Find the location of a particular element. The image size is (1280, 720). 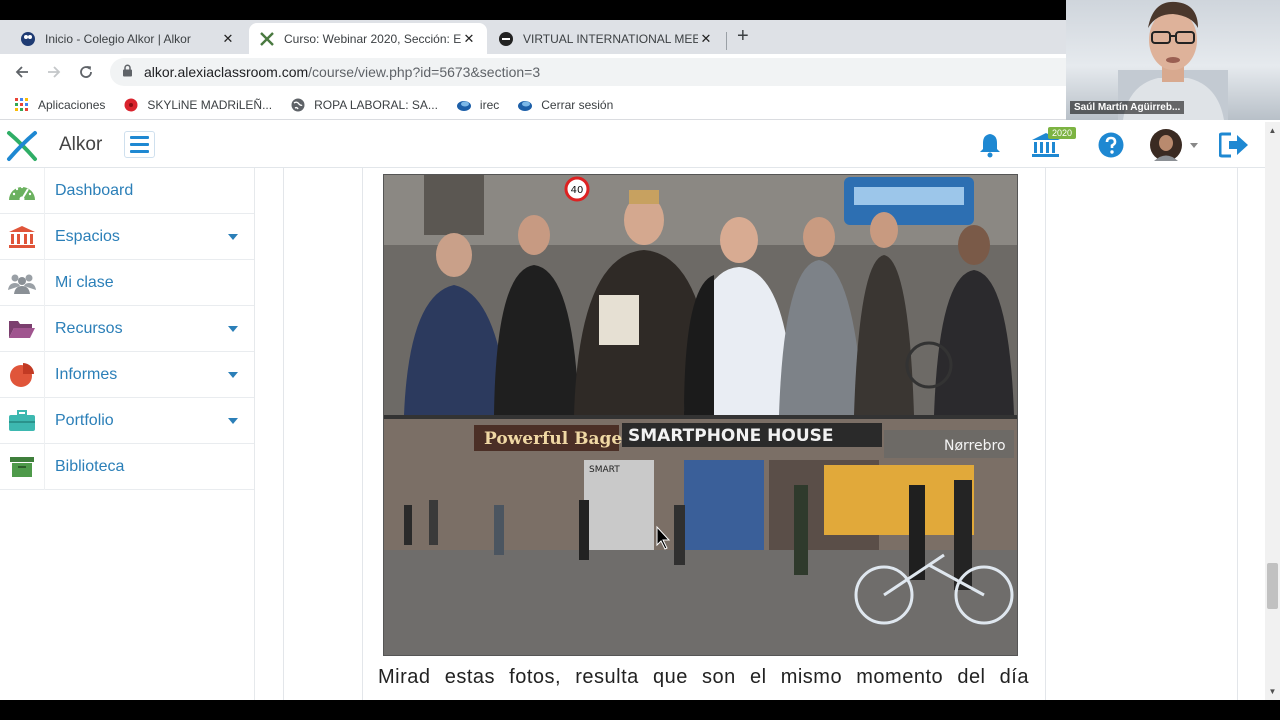

sidebar-item-recursos: Recursos is located at coordinates (127, 328).